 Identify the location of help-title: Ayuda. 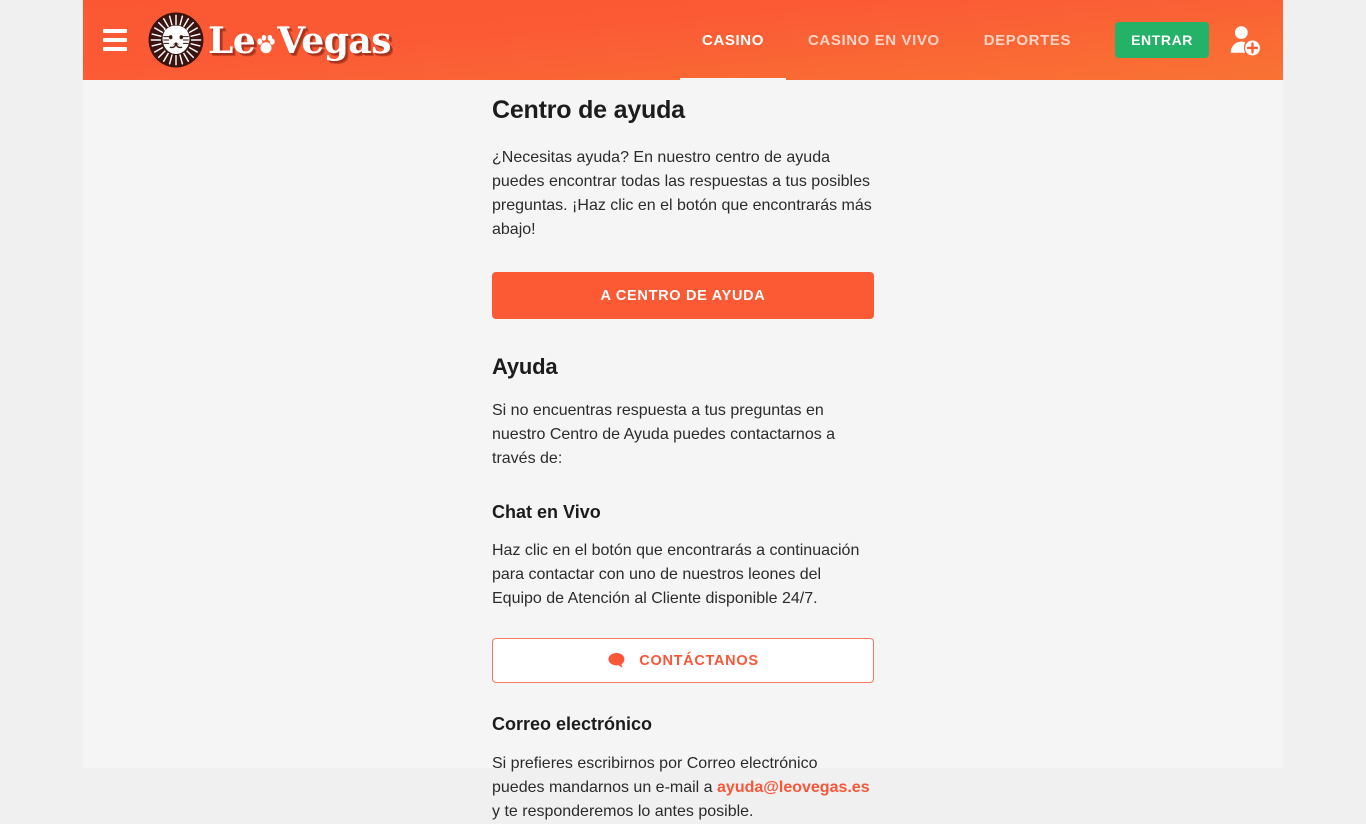
(525, 367).